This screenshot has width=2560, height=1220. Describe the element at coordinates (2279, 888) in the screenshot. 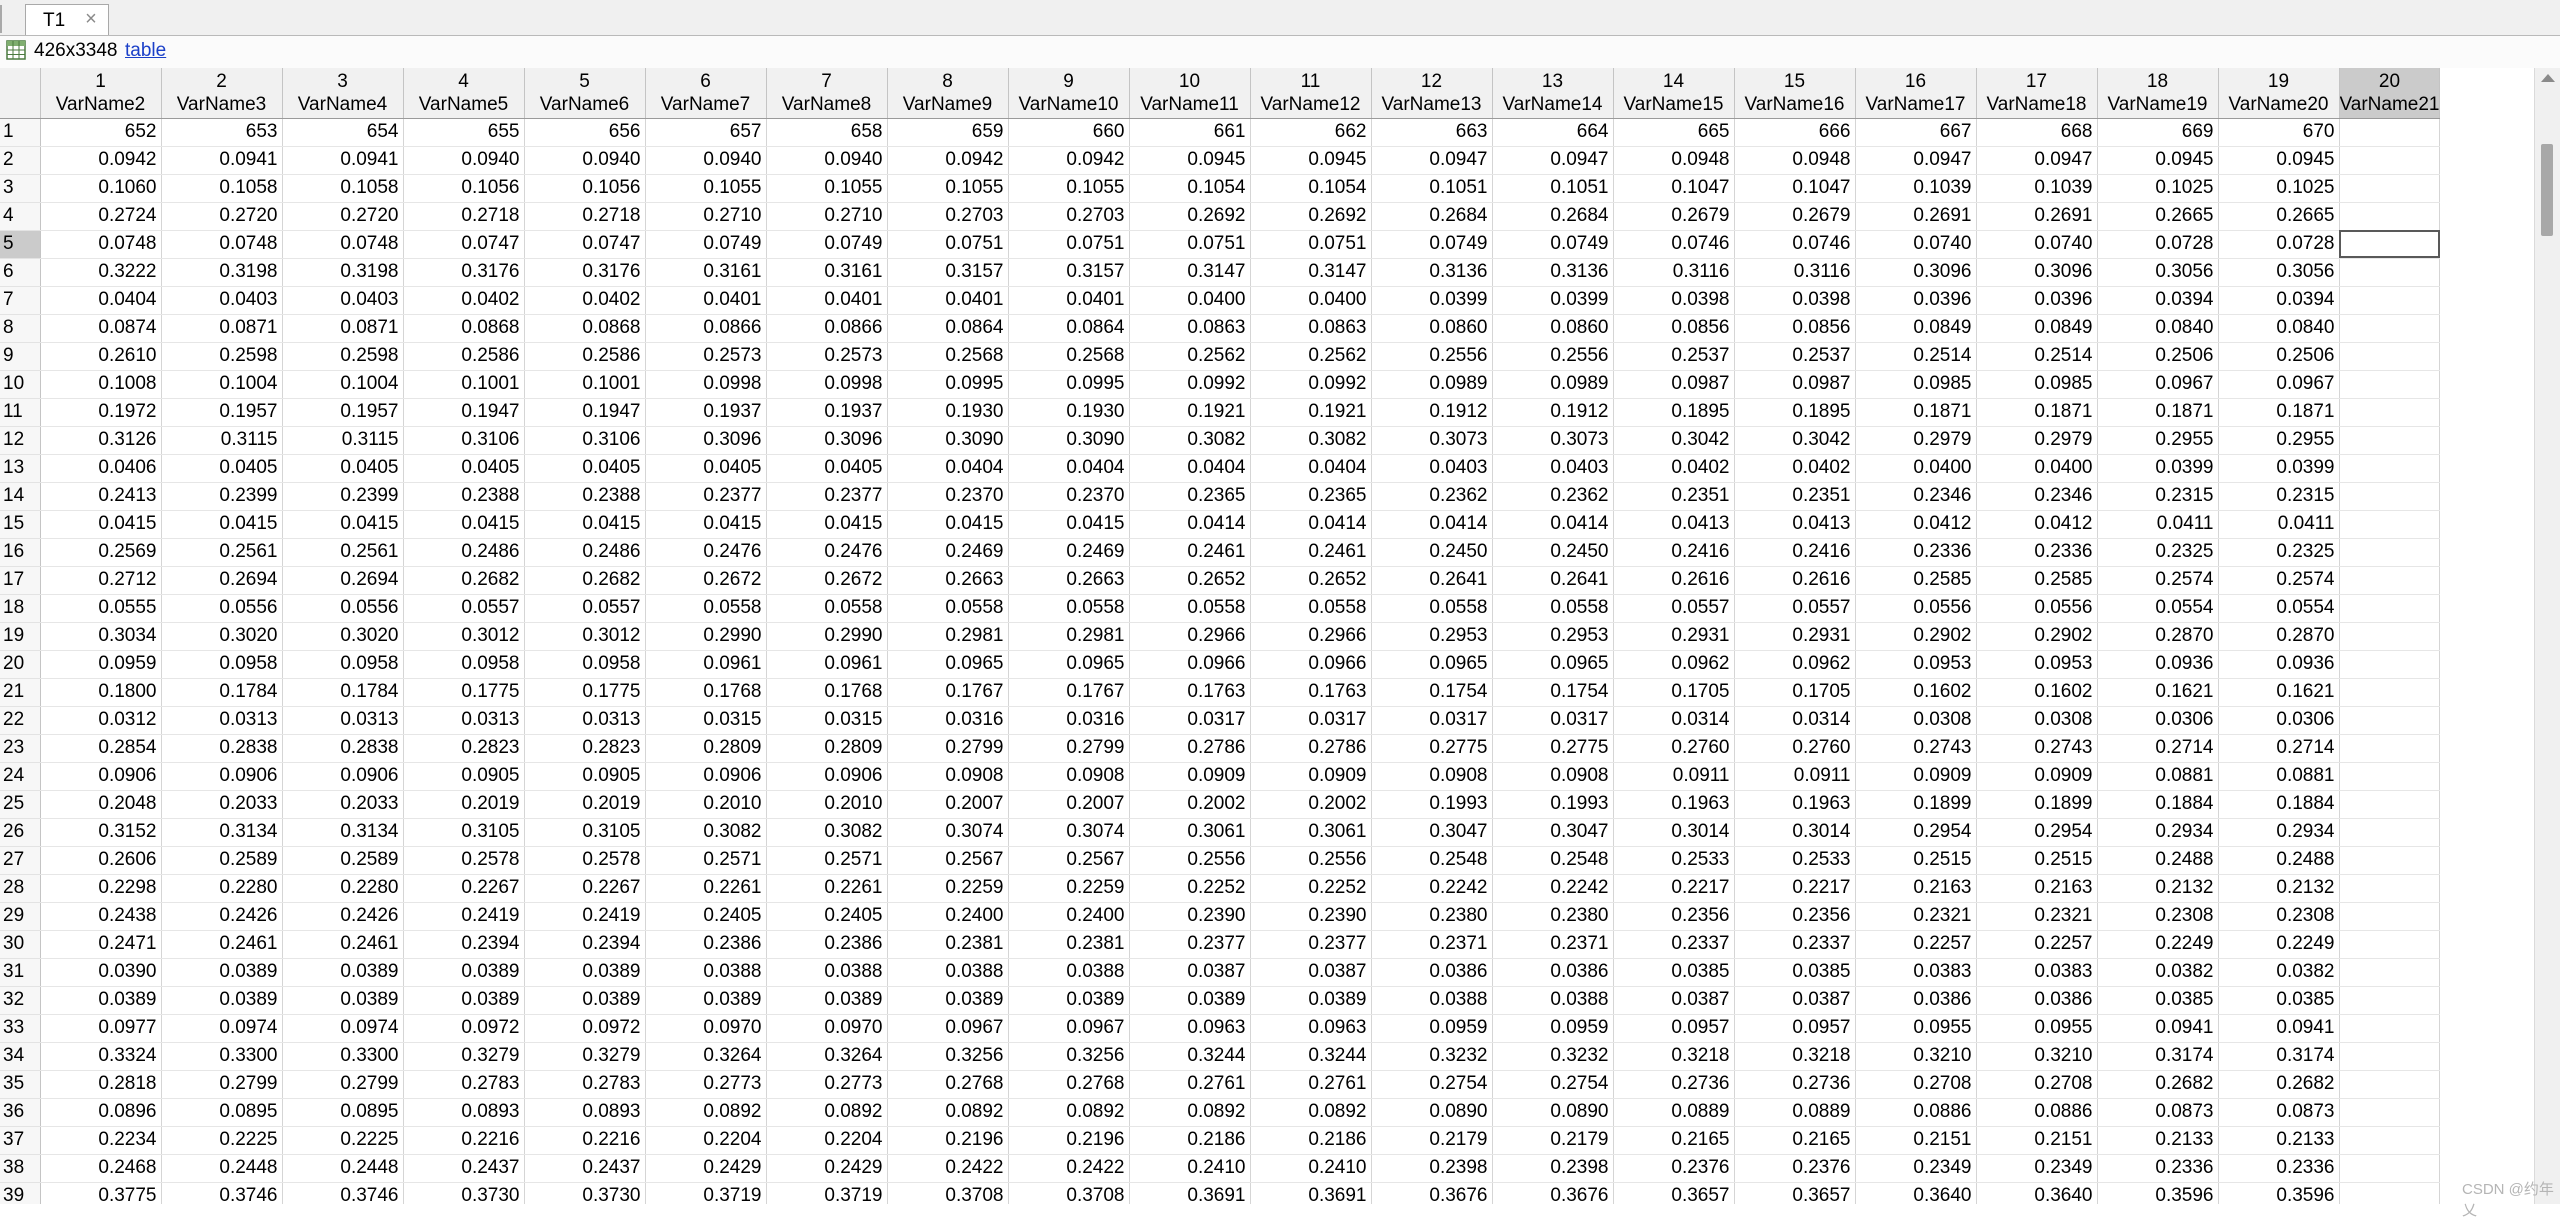

I see `table-cell: 0.2132` at that location.